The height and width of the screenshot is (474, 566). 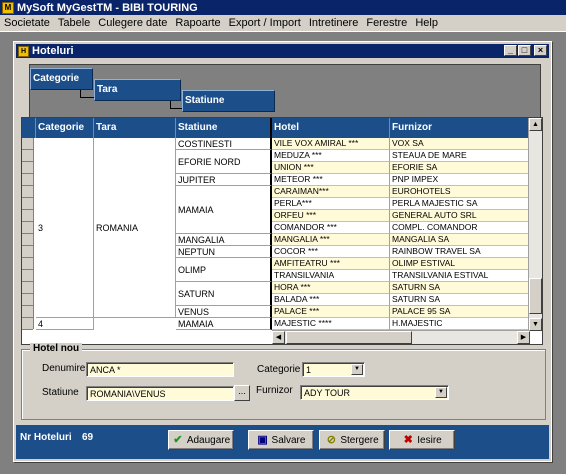 I want to click on table-row: MAJESTIC **** H.MAJESTIC, so click(x=401, y=324).